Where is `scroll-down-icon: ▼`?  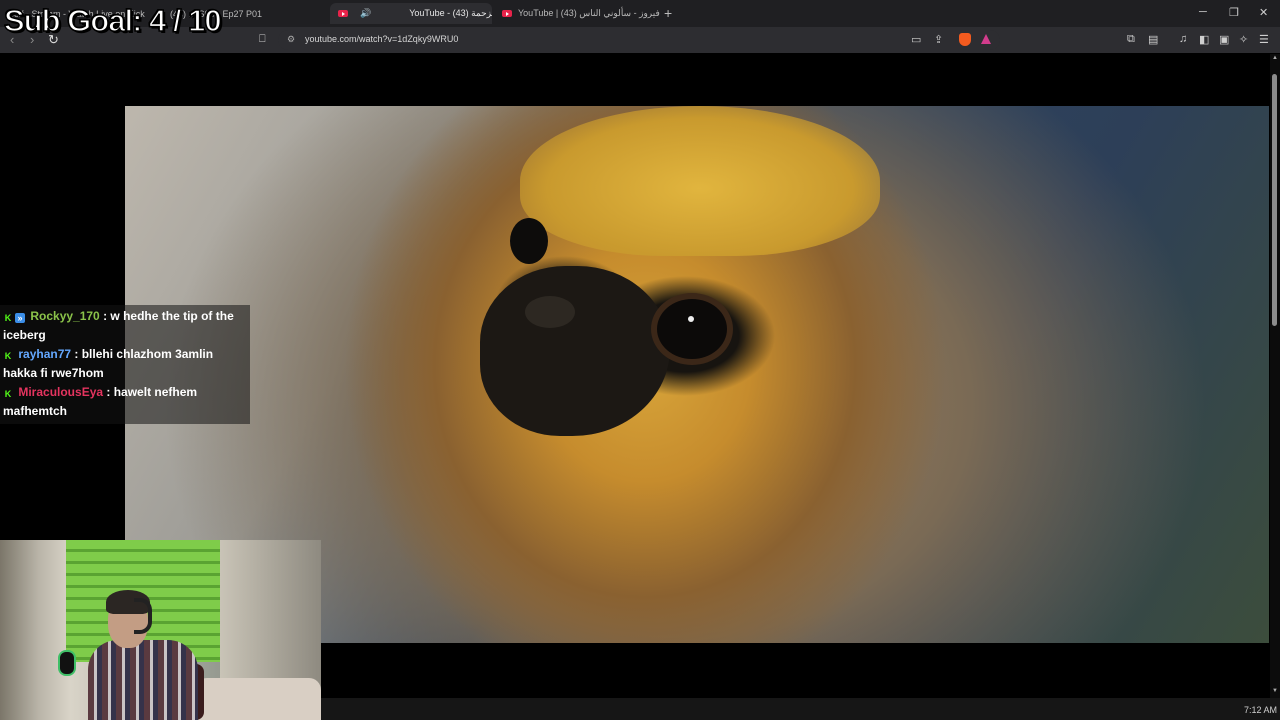 scroll-down-icon: ▼ is located at coordinates (1275, 691).